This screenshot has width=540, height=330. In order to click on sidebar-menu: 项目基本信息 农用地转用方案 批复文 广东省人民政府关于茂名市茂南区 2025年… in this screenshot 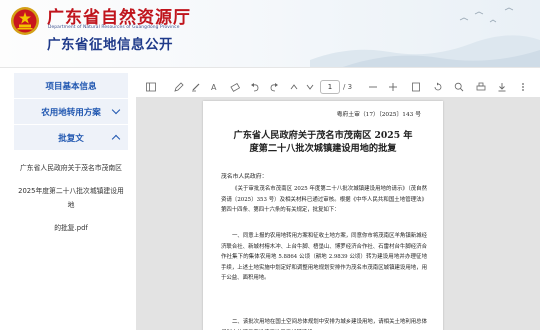, I will do `click(71, 158)`.